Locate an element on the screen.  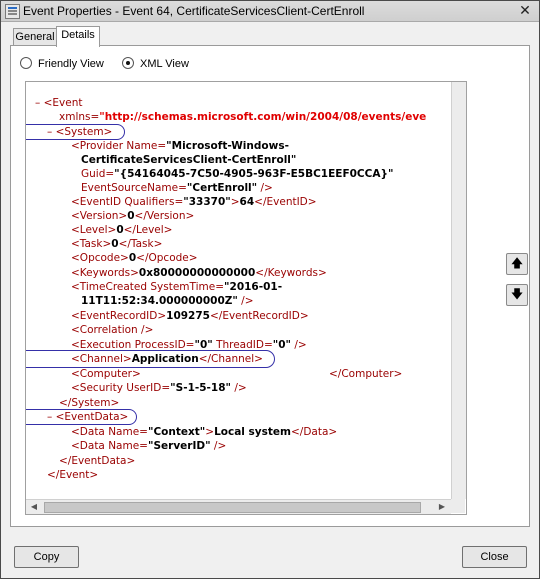
xml-view-label: XML View is located at coordinates (164, 64).